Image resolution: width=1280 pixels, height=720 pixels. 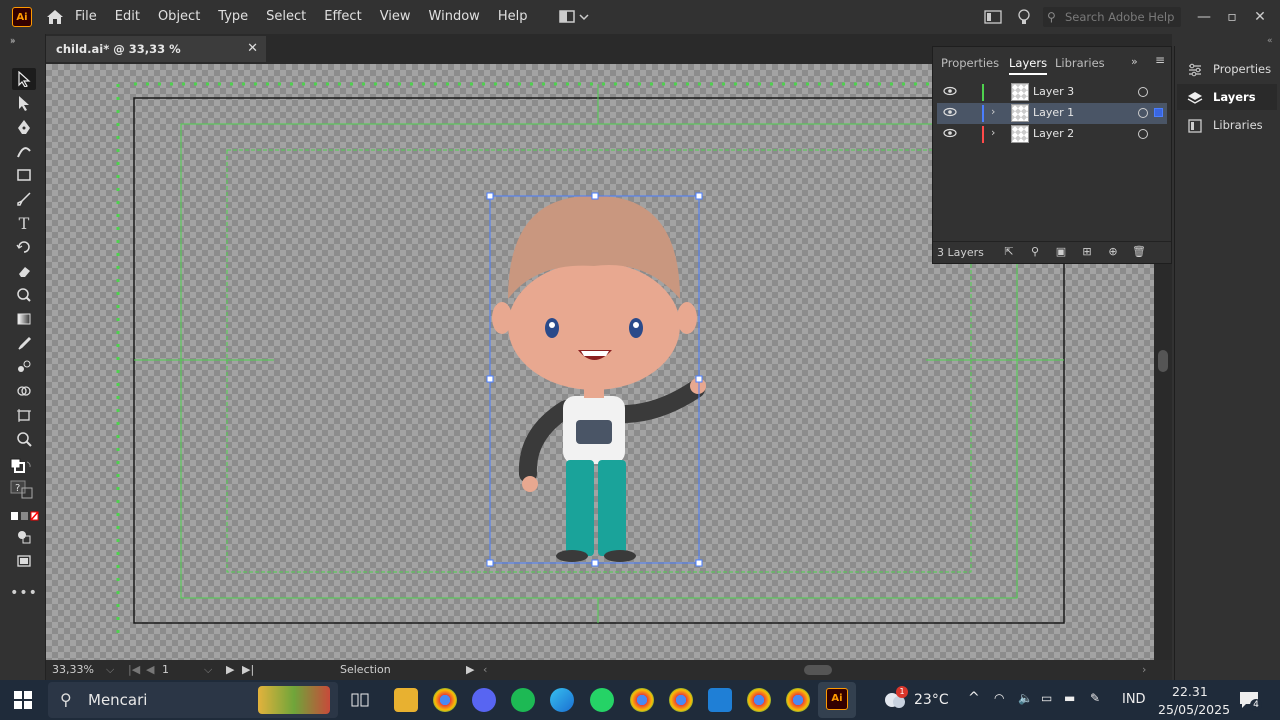 I want to click on meet-now-icon: ▭, so click(x=1046, y=698).